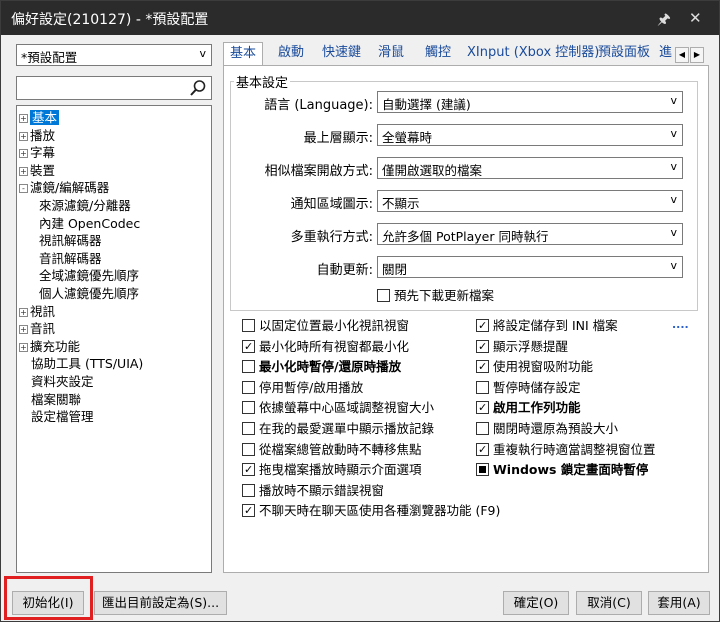  Describe the element at coordinates (371, 511) in the screenshot. I see `option-checkbox: 不聊天時在聊天區使用各種瀏覽器功能 (F9)` at that location.